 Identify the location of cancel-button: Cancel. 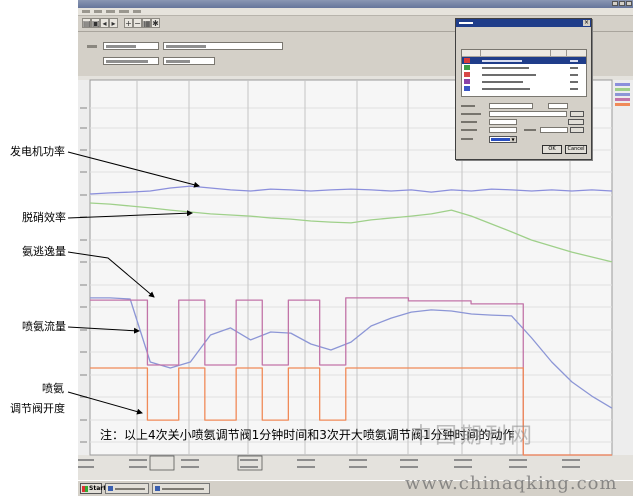
(576, 149).